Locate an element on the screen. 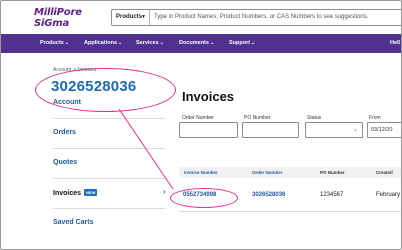  po-number-cell: 1234567 is located at coordinates (332, 195).